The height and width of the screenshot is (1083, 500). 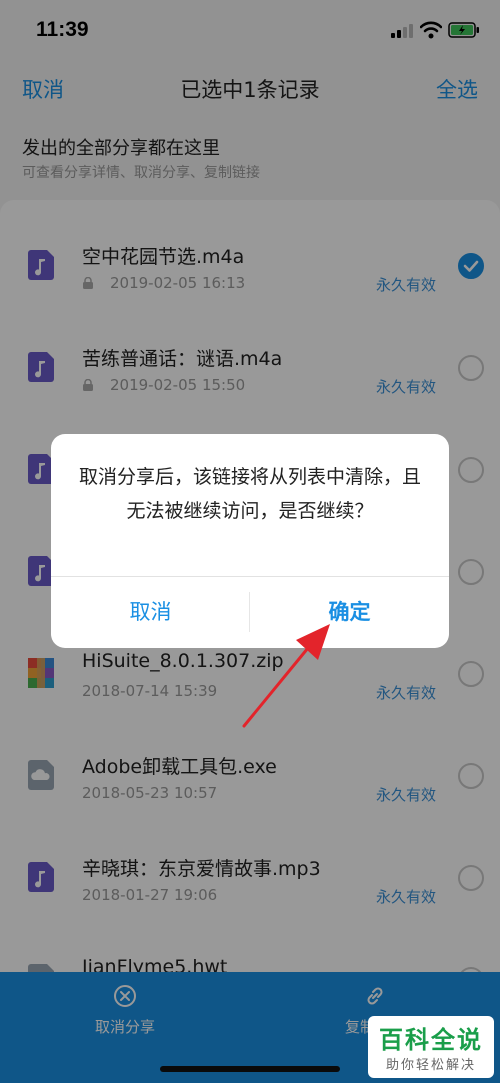 What do you see at coordinates (431, 1040) in the screenshot?
I see `watermark-title: 百科全说` at bounding box center [431, 1040].